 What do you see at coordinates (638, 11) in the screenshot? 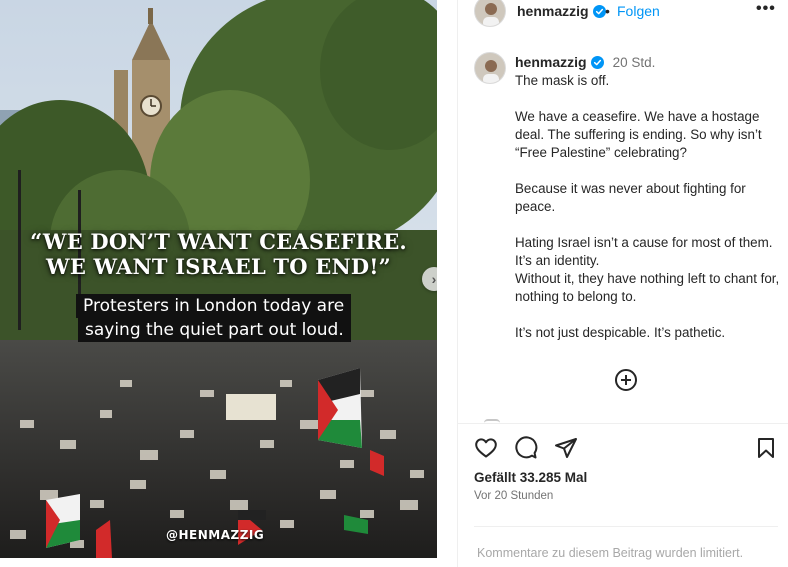
I see `follow-button: Folgen` at bounding box center [638, 11].